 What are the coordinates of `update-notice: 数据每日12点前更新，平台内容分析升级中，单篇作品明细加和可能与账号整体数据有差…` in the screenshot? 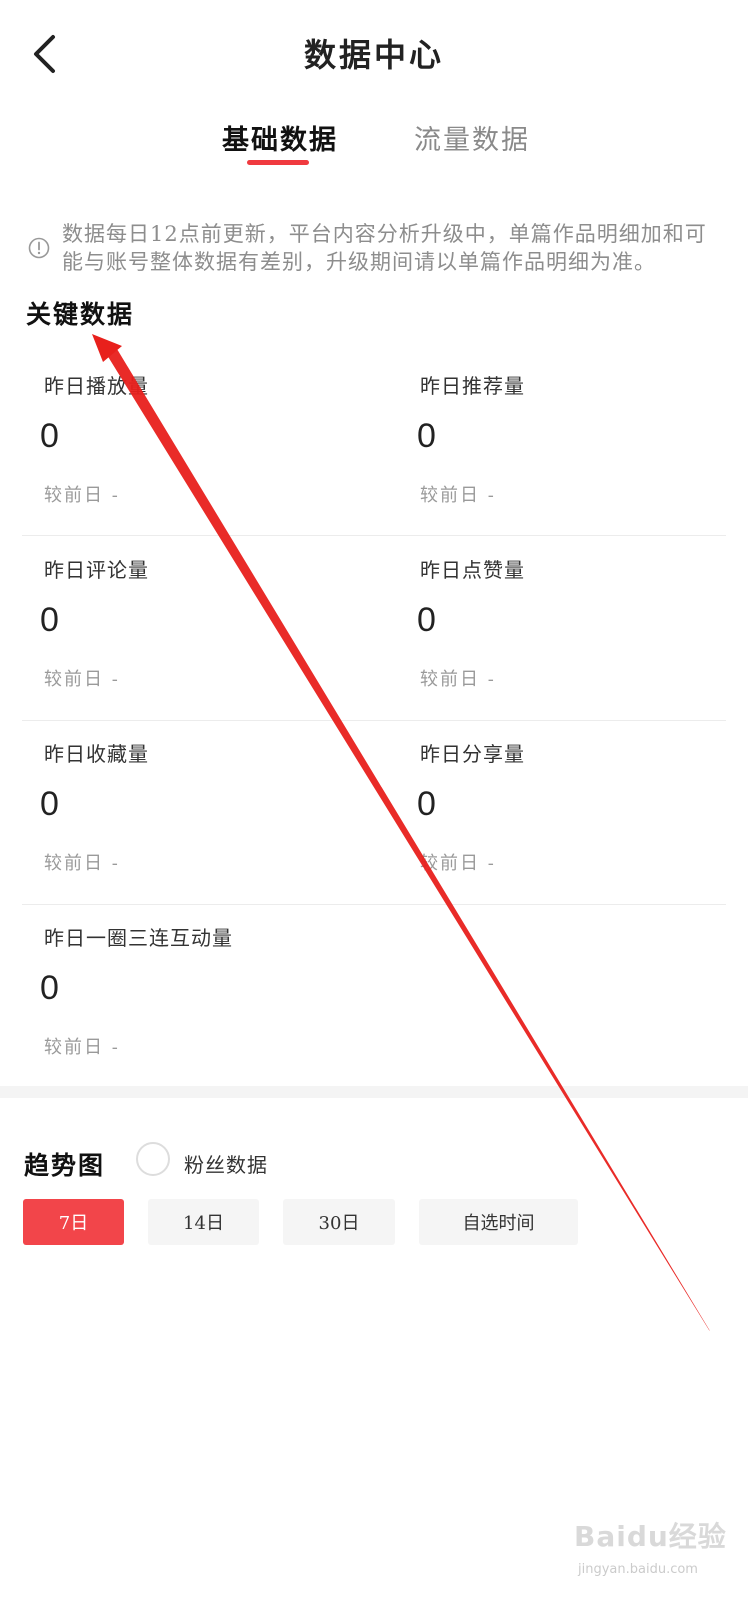 It's located at (384, 248).